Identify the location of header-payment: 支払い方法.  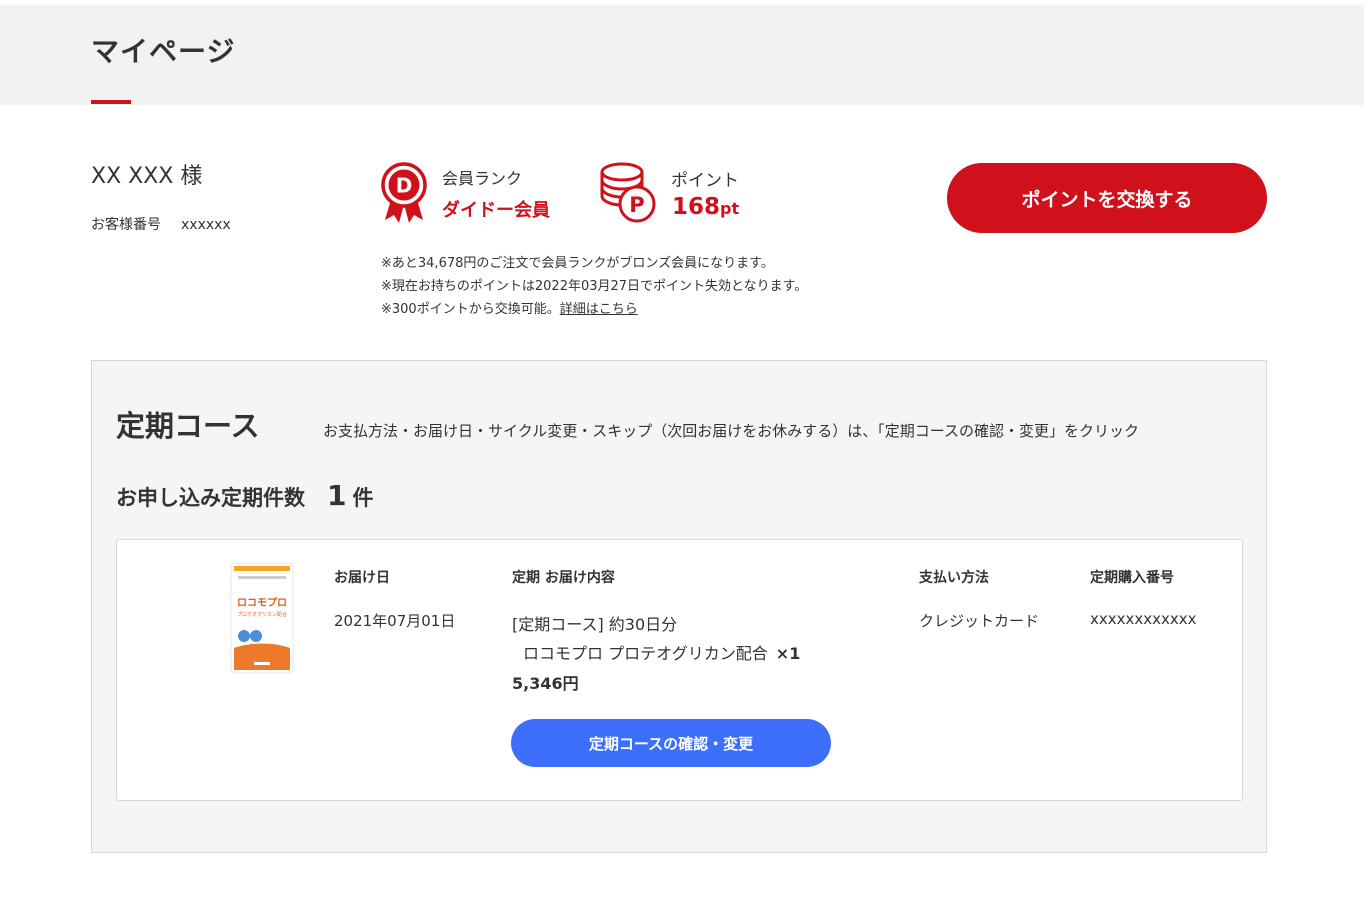
(954, 578).